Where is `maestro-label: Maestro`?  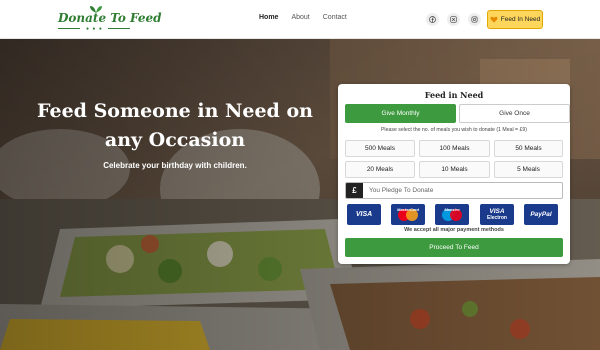
maestro-label: Maestro is located at coordinates (452, 209).